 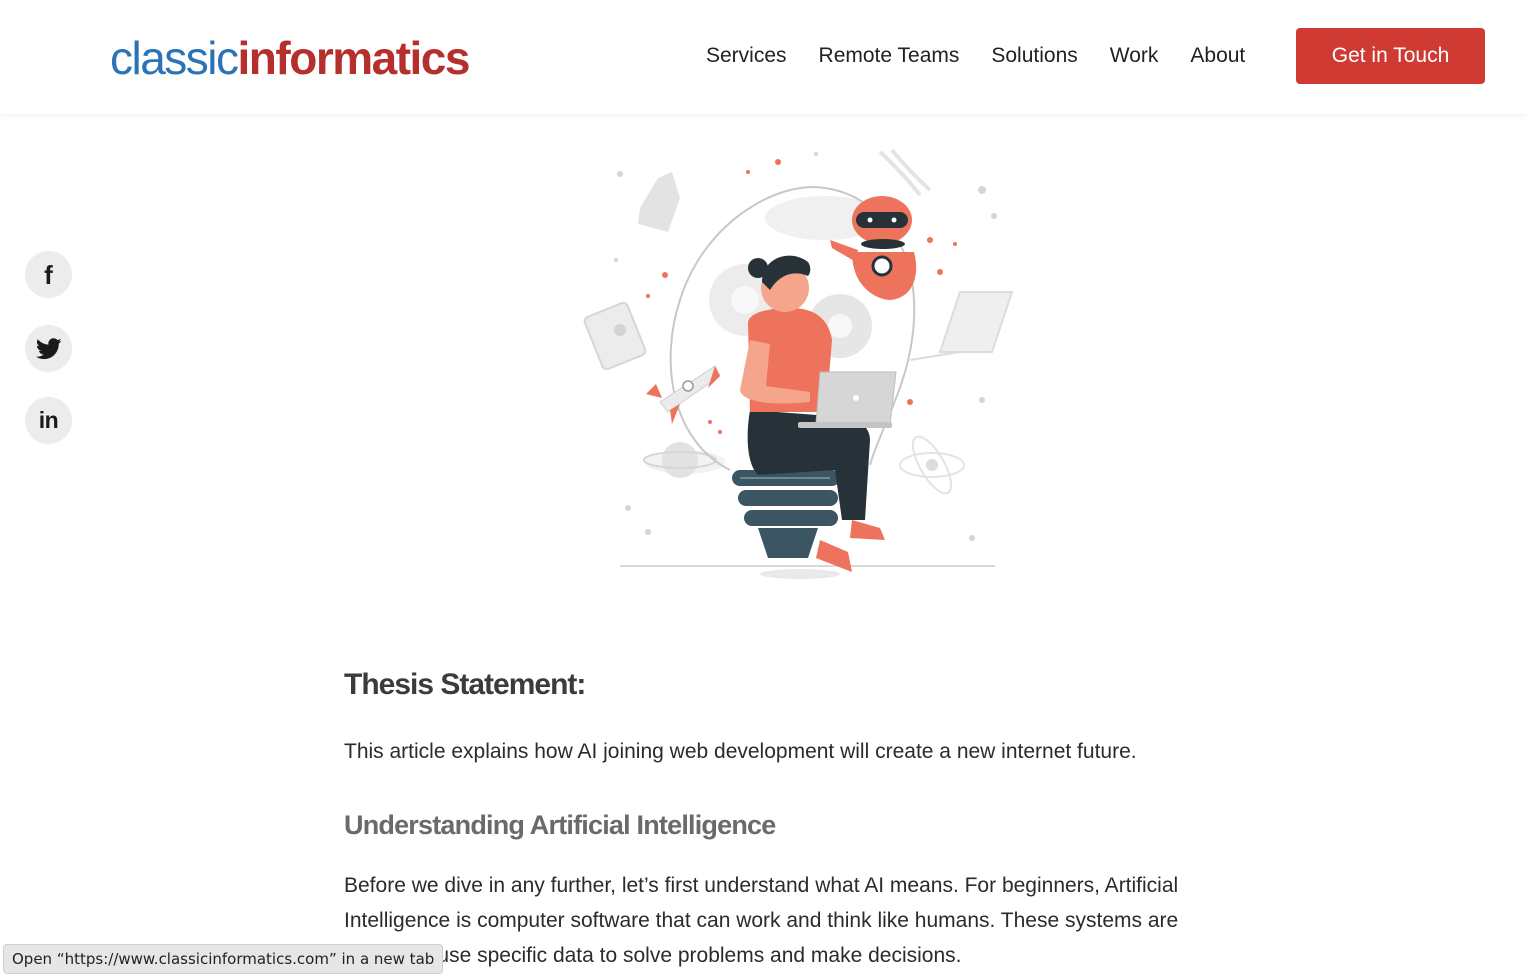 I want to click on linkedin-share-button: in, so click(x=48, y=420).